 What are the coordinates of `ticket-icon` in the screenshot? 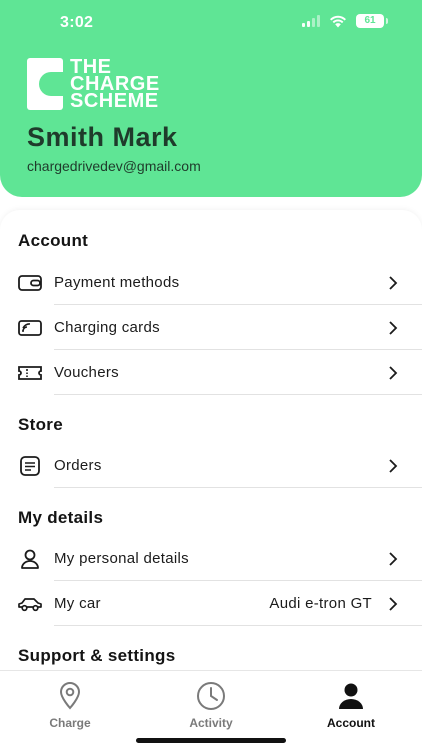 It's located at (30, 373).